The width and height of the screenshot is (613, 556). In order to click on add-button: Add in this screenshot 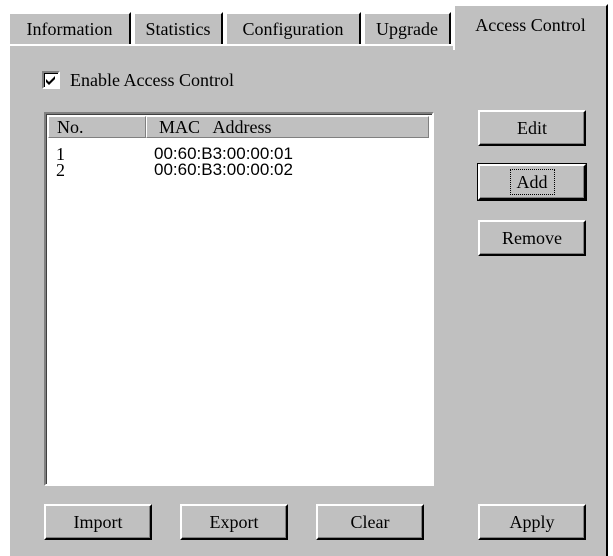, I will do `click(532, 182)`.